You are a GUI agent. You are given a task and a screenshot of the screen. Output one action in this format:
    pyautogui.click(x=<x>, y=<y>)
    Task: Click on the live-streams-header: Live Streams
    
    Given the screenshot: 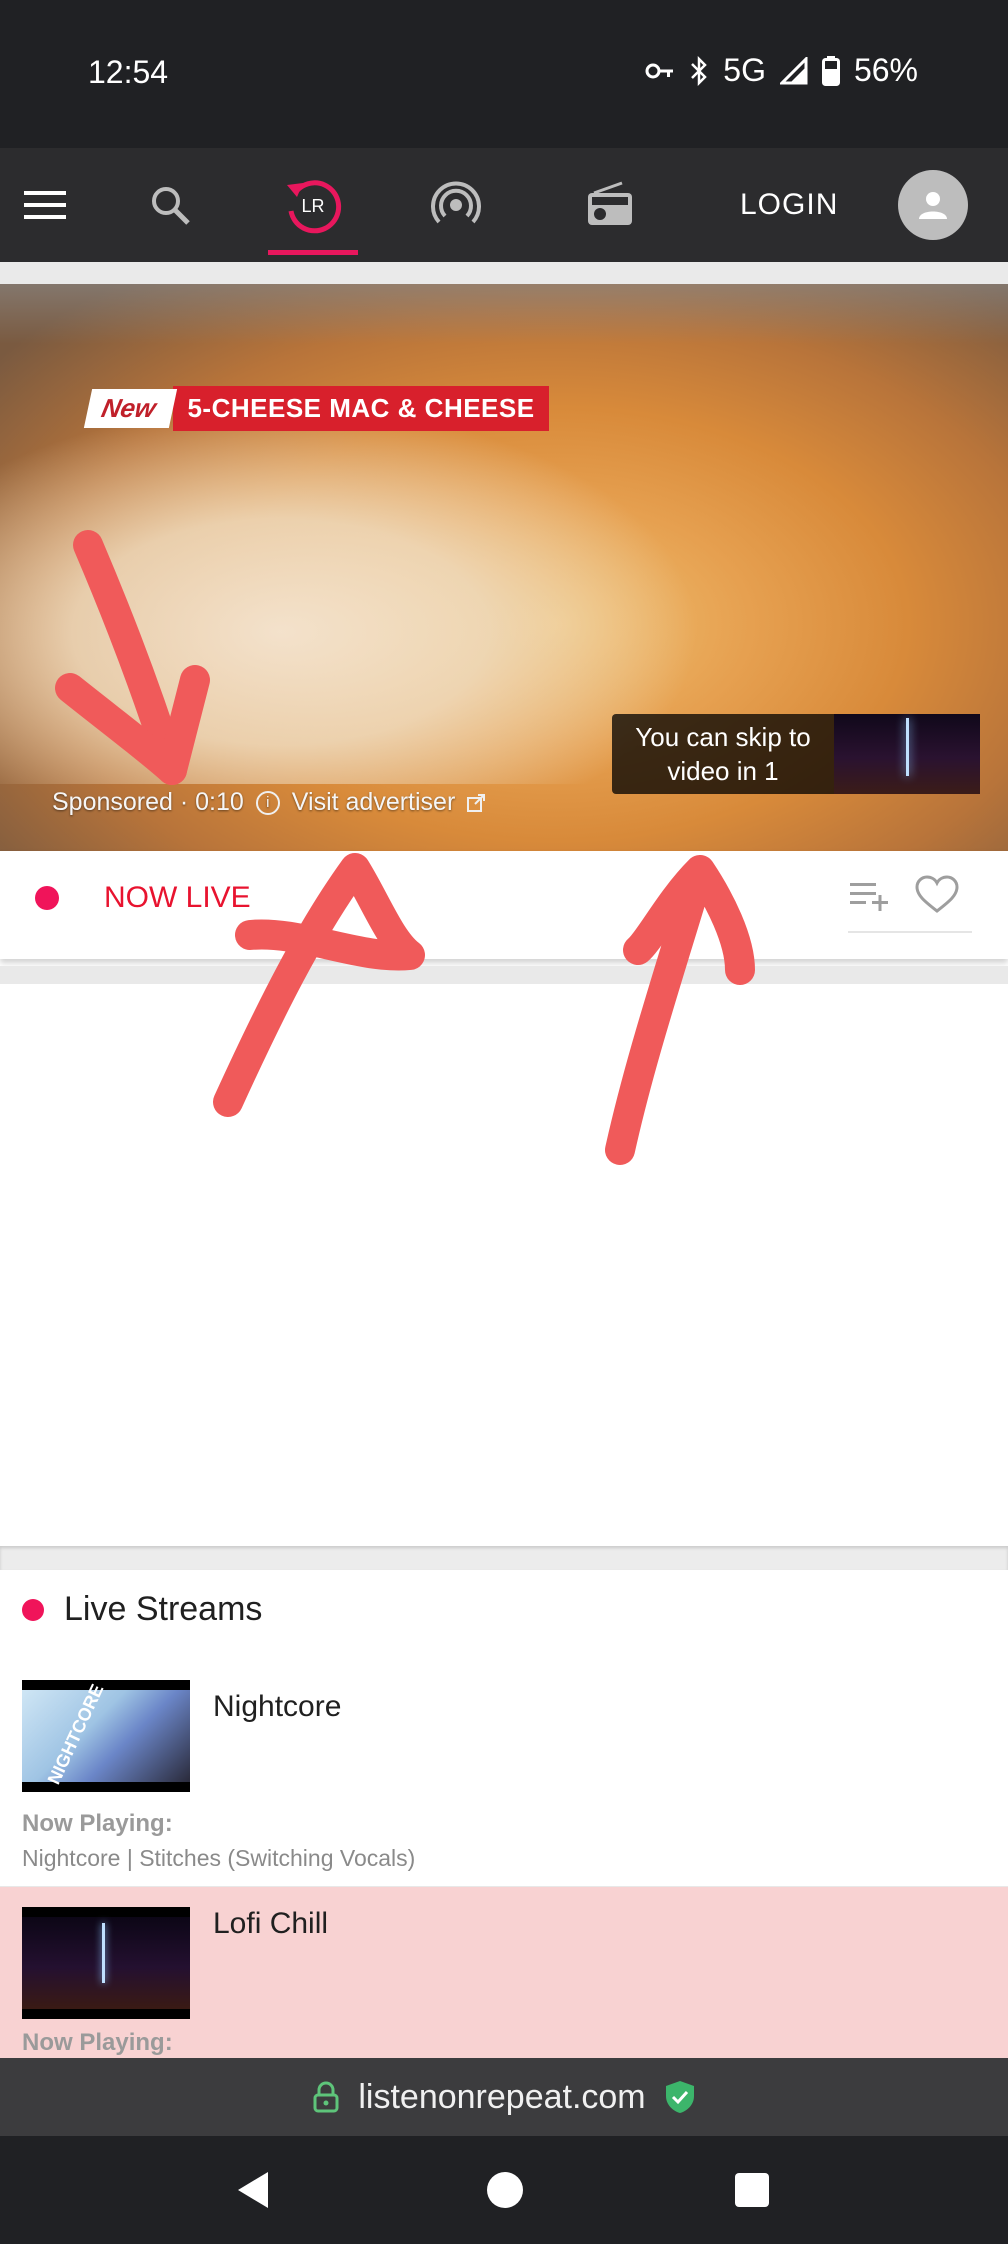 What is the action you would take?
    pyautogui.click(x=142, y=1609)
    